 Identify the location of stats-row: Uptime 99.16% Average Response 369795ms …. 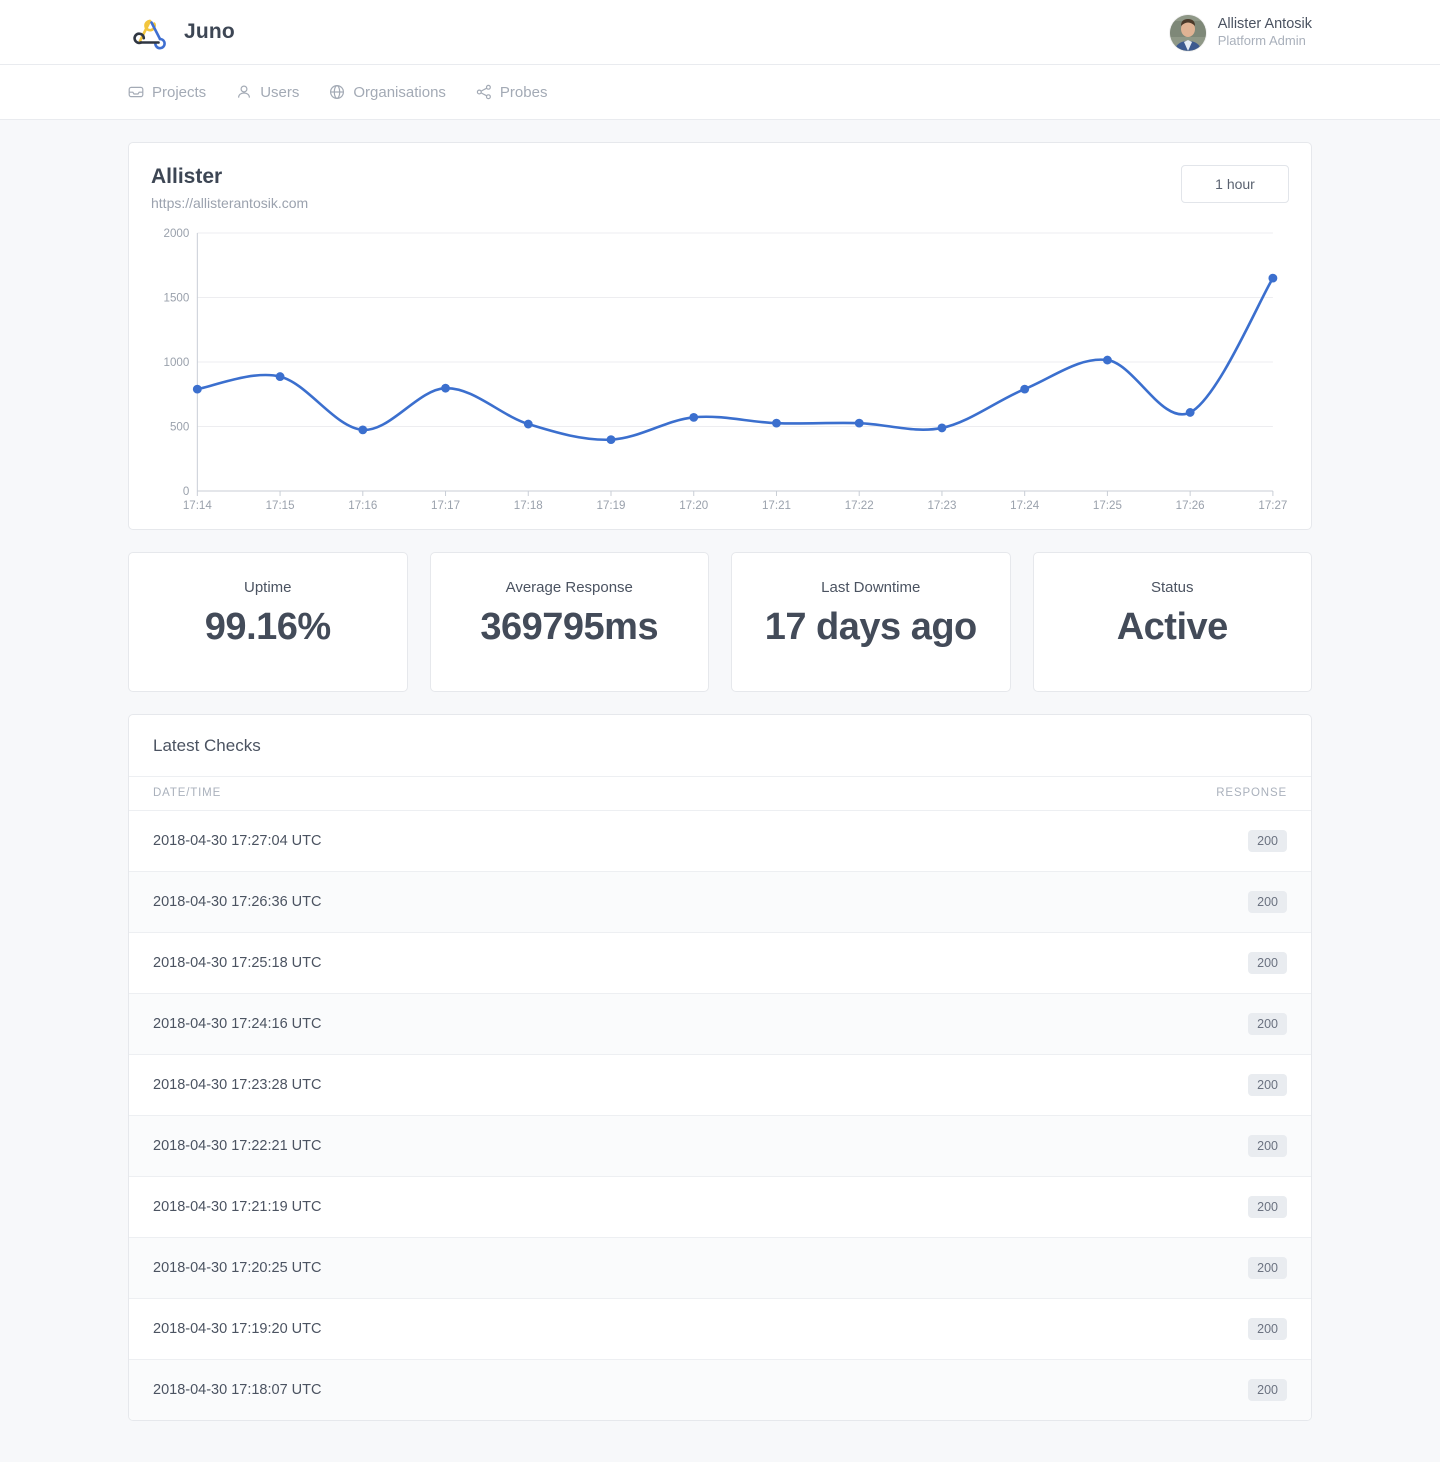
(720, 622).